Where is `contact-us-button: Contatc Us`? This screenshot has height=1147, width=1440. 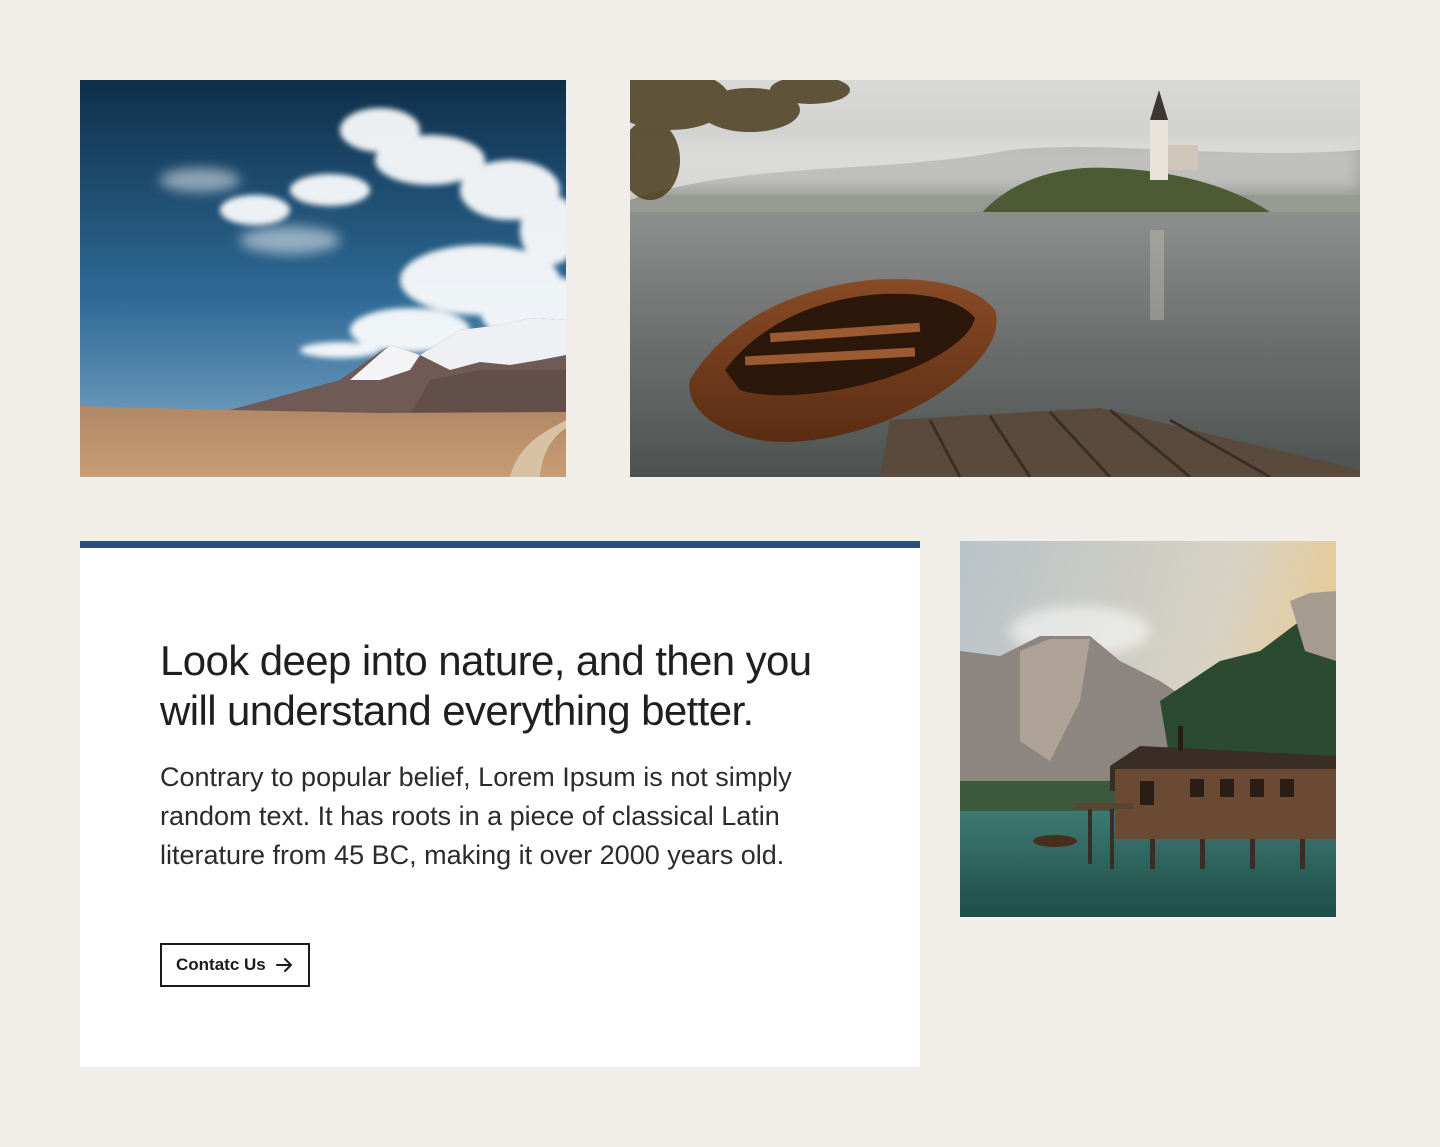 contact-us-button: Contatc Us is located at coordinates (235, 965).